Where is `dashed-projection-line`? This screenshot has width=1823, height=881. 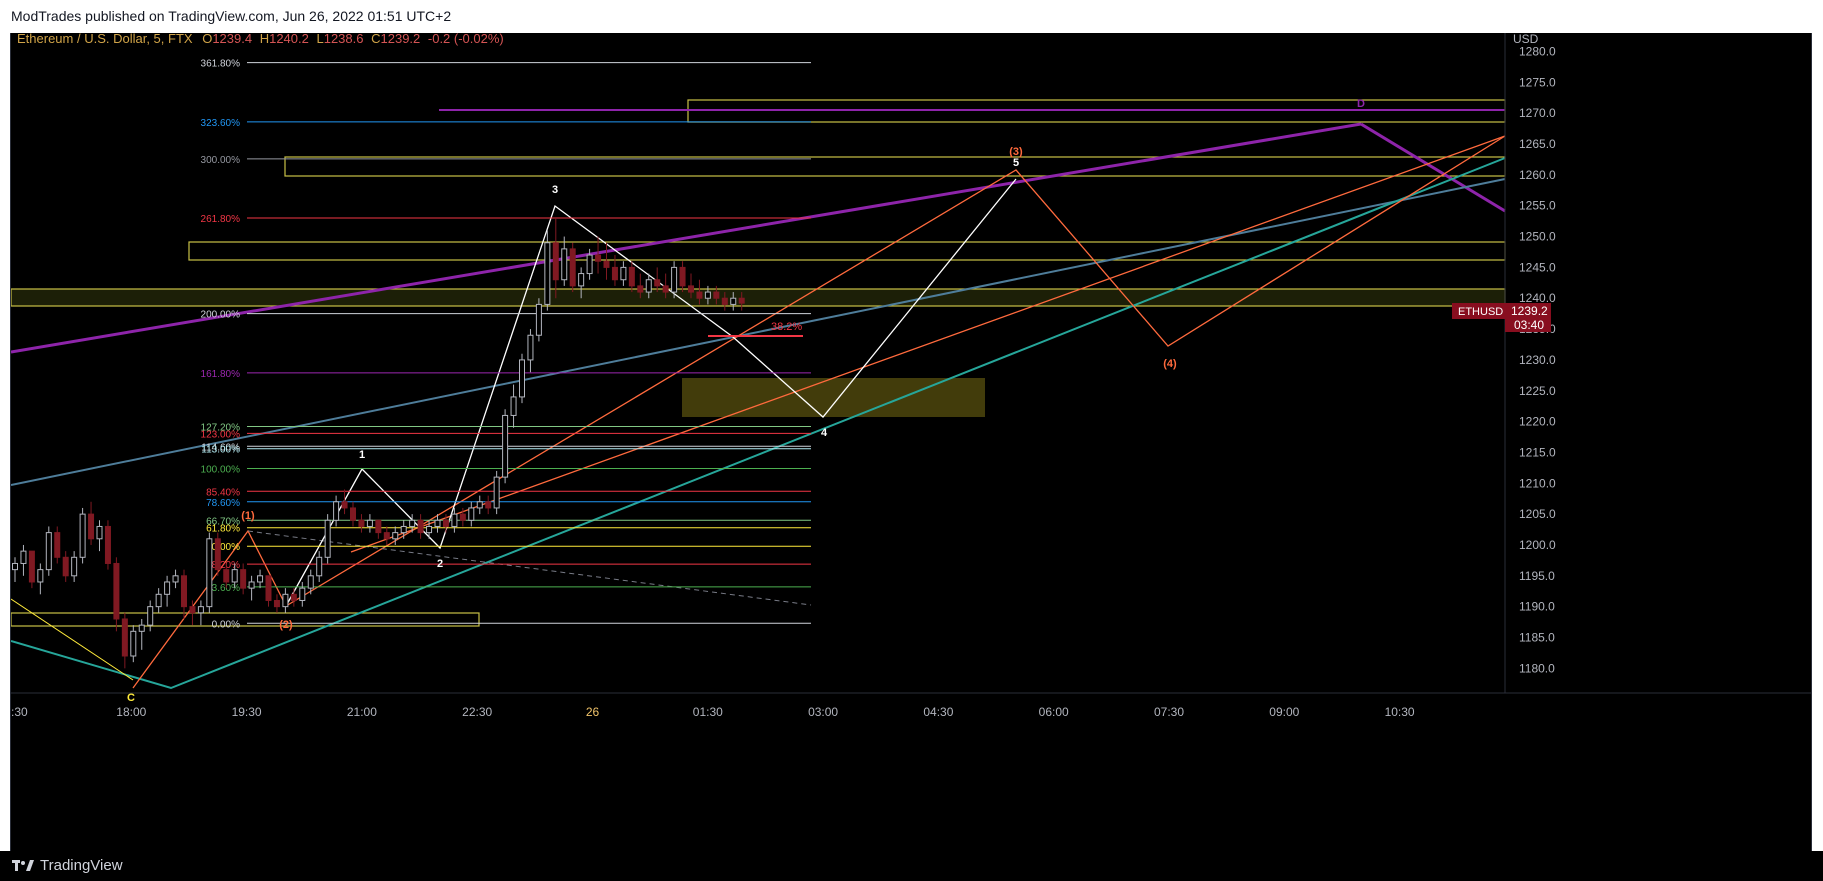
dashed-projection-line is located at coordinates (529, 568).